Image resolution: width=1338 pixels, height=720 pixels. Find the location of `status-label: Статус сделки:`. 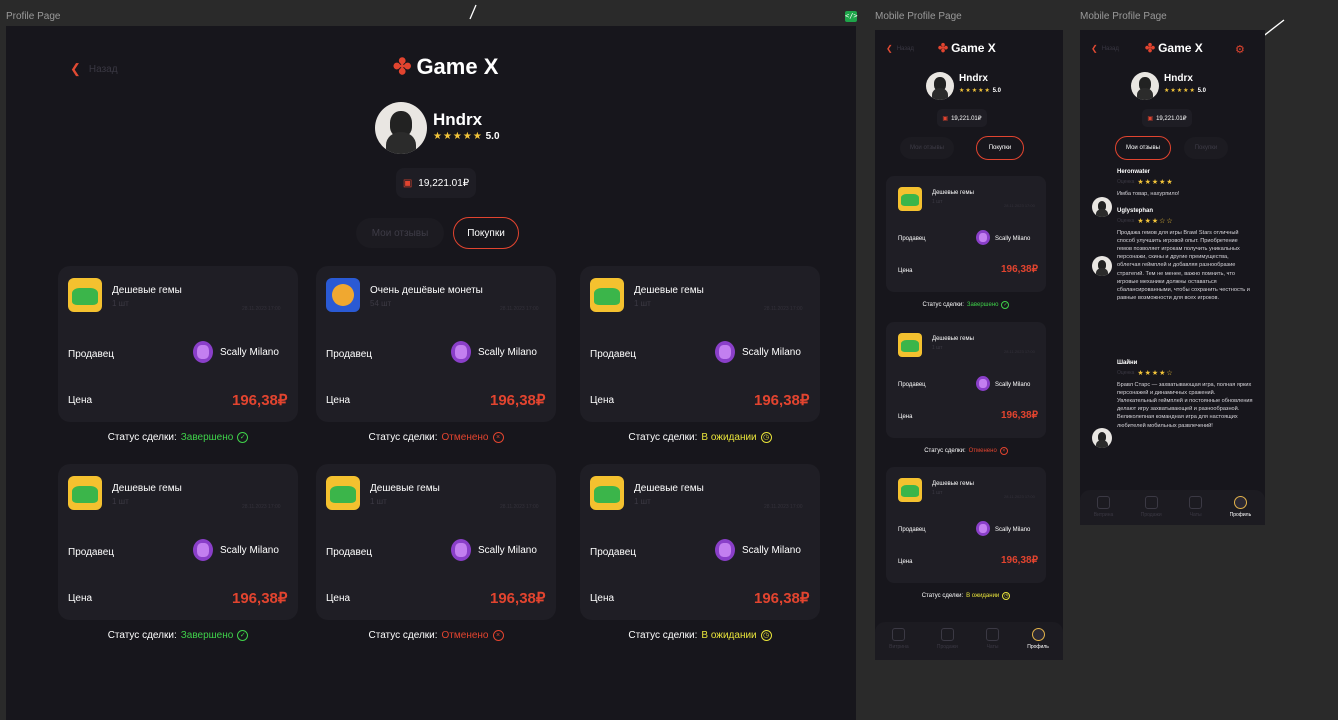

status-label: Статус сделки: is located at coordinates (942, 596).